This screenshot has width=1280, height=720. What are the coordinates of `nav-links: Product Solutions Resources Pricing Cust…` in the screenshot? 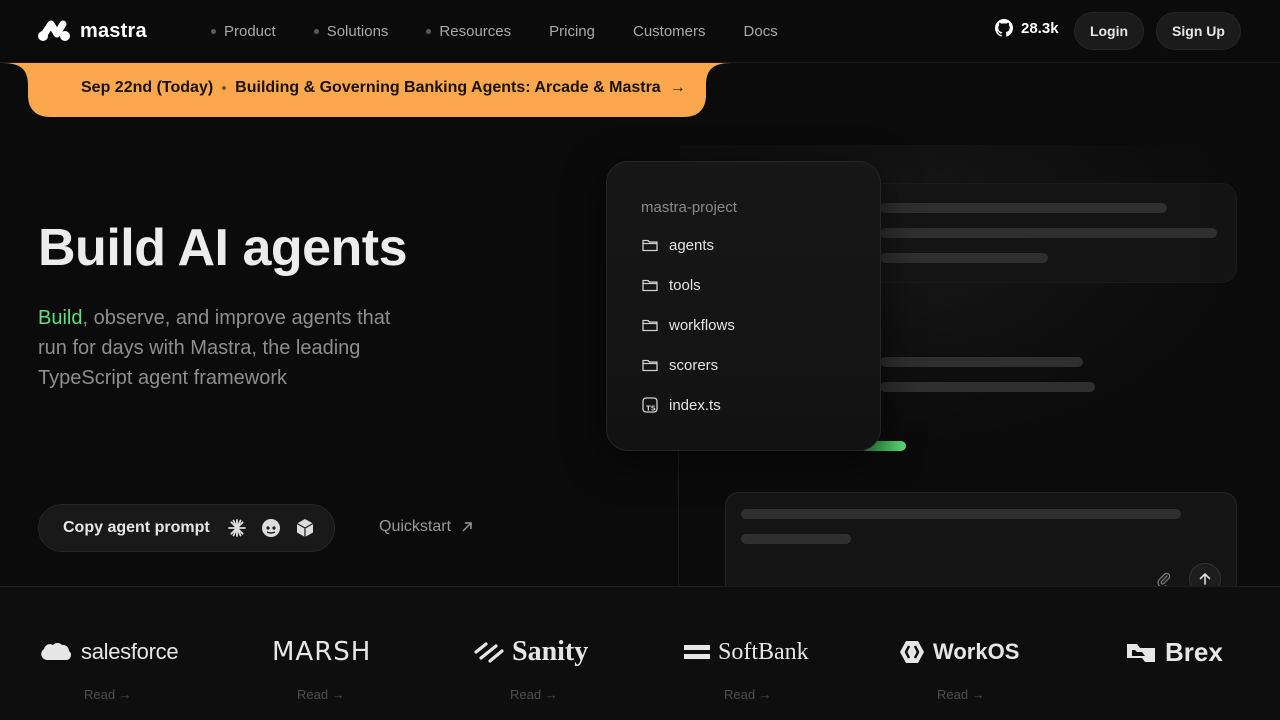 It's located at (513, 31).